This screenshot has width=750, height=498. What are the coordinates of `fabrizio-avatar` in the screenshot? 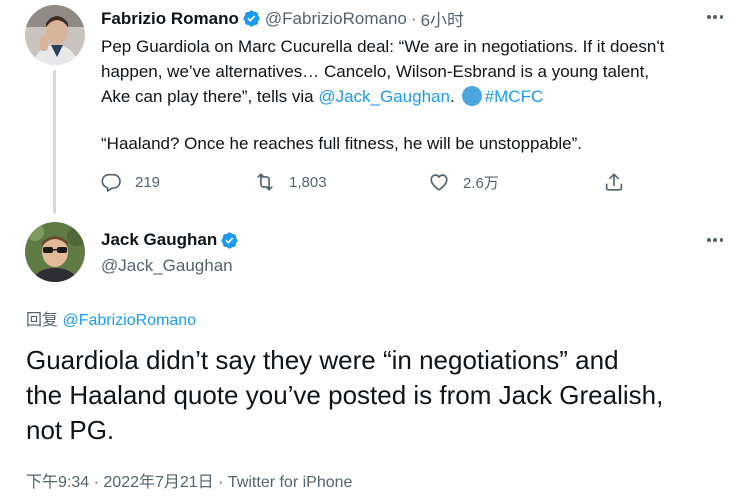 It's located at (55, 35).